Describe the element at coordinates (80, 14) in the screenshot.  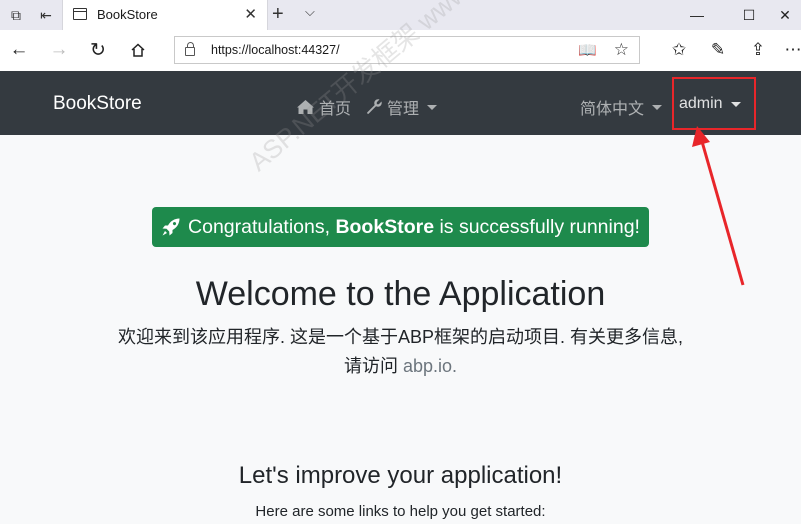
I see `page-icon` at that location.